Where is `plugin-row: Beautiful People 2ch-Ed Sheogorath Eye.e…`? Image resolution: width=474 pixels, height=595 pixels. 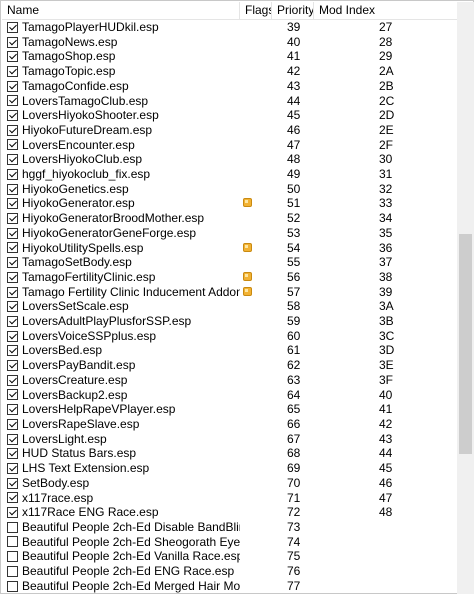
plugin-row: Beautiful People 2ch-Ed Sheogorath Eye.e… is located at coordinates (229, 542).